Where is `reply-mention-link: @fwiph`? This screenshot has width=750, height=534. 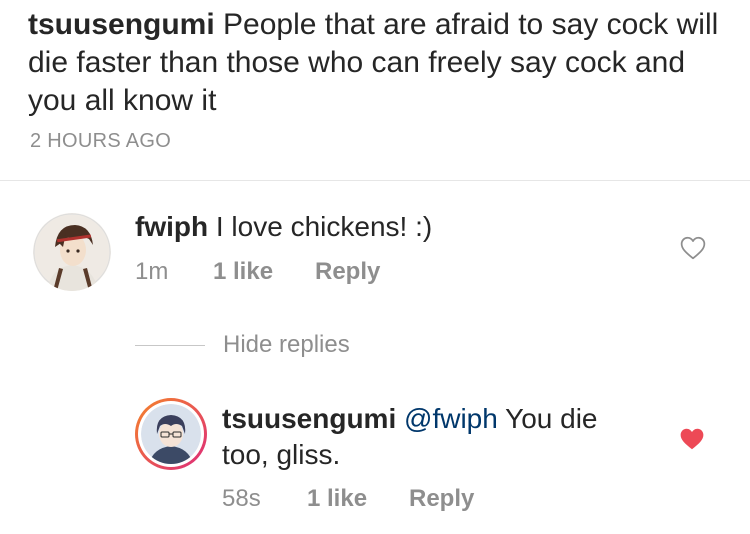
reply-mention-link: @fwiph is located at coordinates (451, 418).